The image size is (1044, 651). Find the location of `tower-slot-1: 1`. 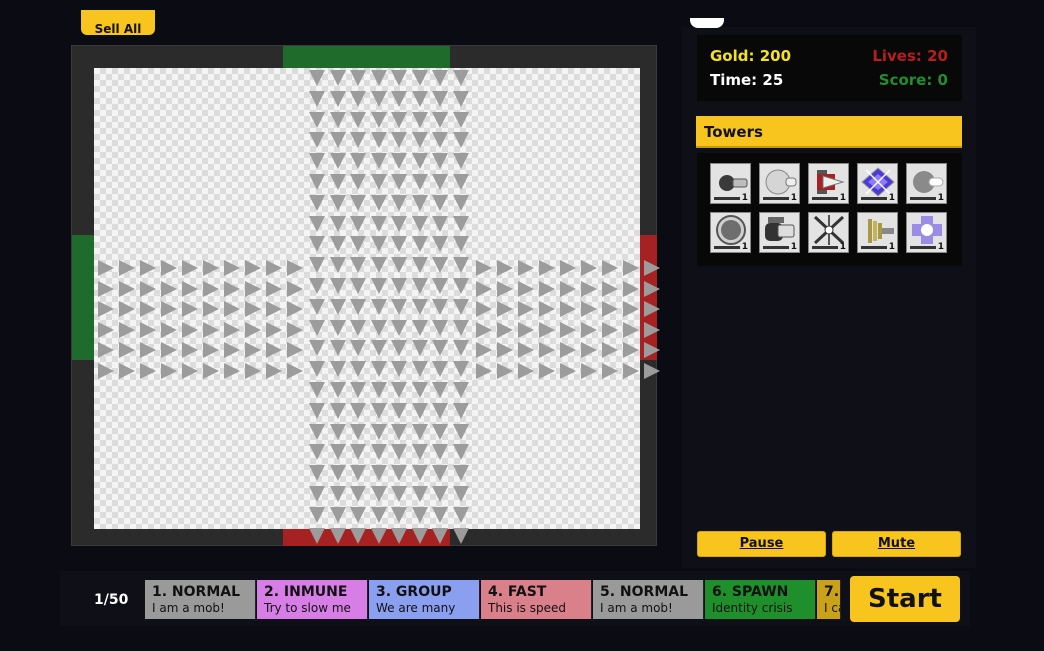

tower-slot-1: 1 is located at coordinates (730, 183).